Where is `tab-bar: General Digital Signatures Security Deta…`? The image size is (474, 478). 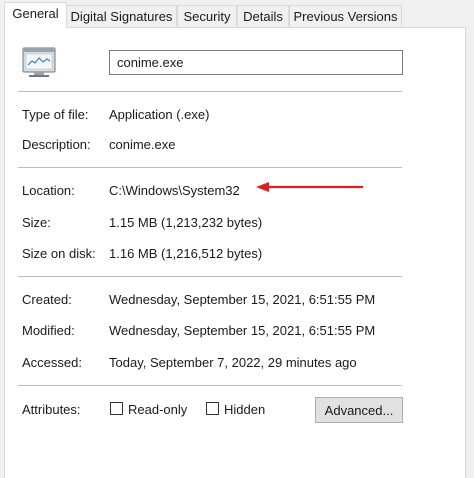 tab-bar: General Digital Signatures Security Deta… is located at coordinates (237, 14).